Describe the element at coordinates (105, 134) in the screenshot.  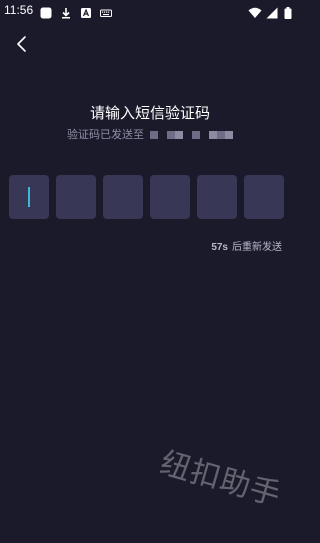
I see `sent-to-label: 验证码已发送至` at that location.